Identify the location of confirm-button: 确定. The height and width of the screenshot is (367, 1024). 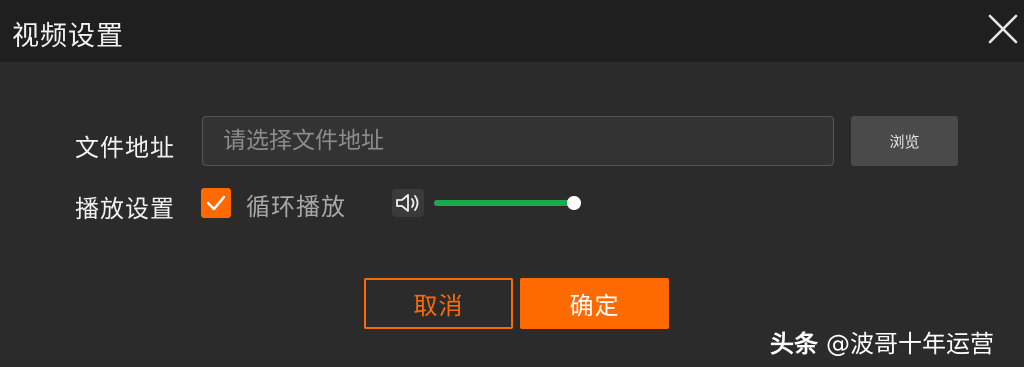
(594, 303).